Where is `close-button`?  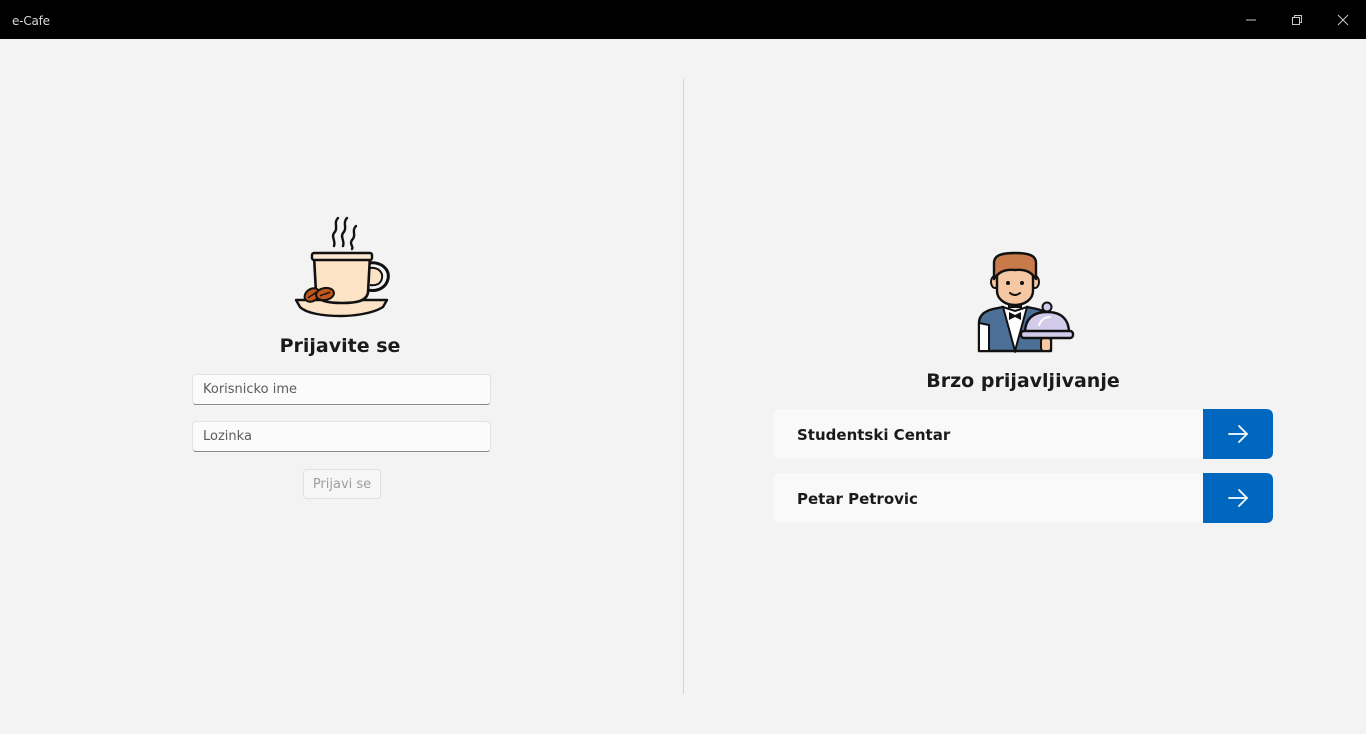 close-button is located at coordinates (1343, 19).